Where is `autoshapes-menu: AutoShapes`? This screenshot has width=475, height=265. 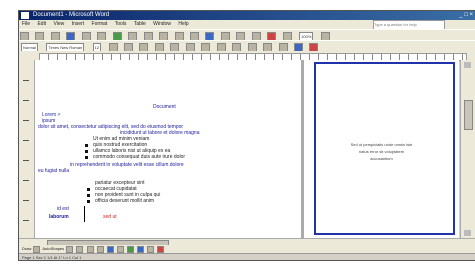
autoshapes-menu: AutoShapes is located at coordinates (53, 248).